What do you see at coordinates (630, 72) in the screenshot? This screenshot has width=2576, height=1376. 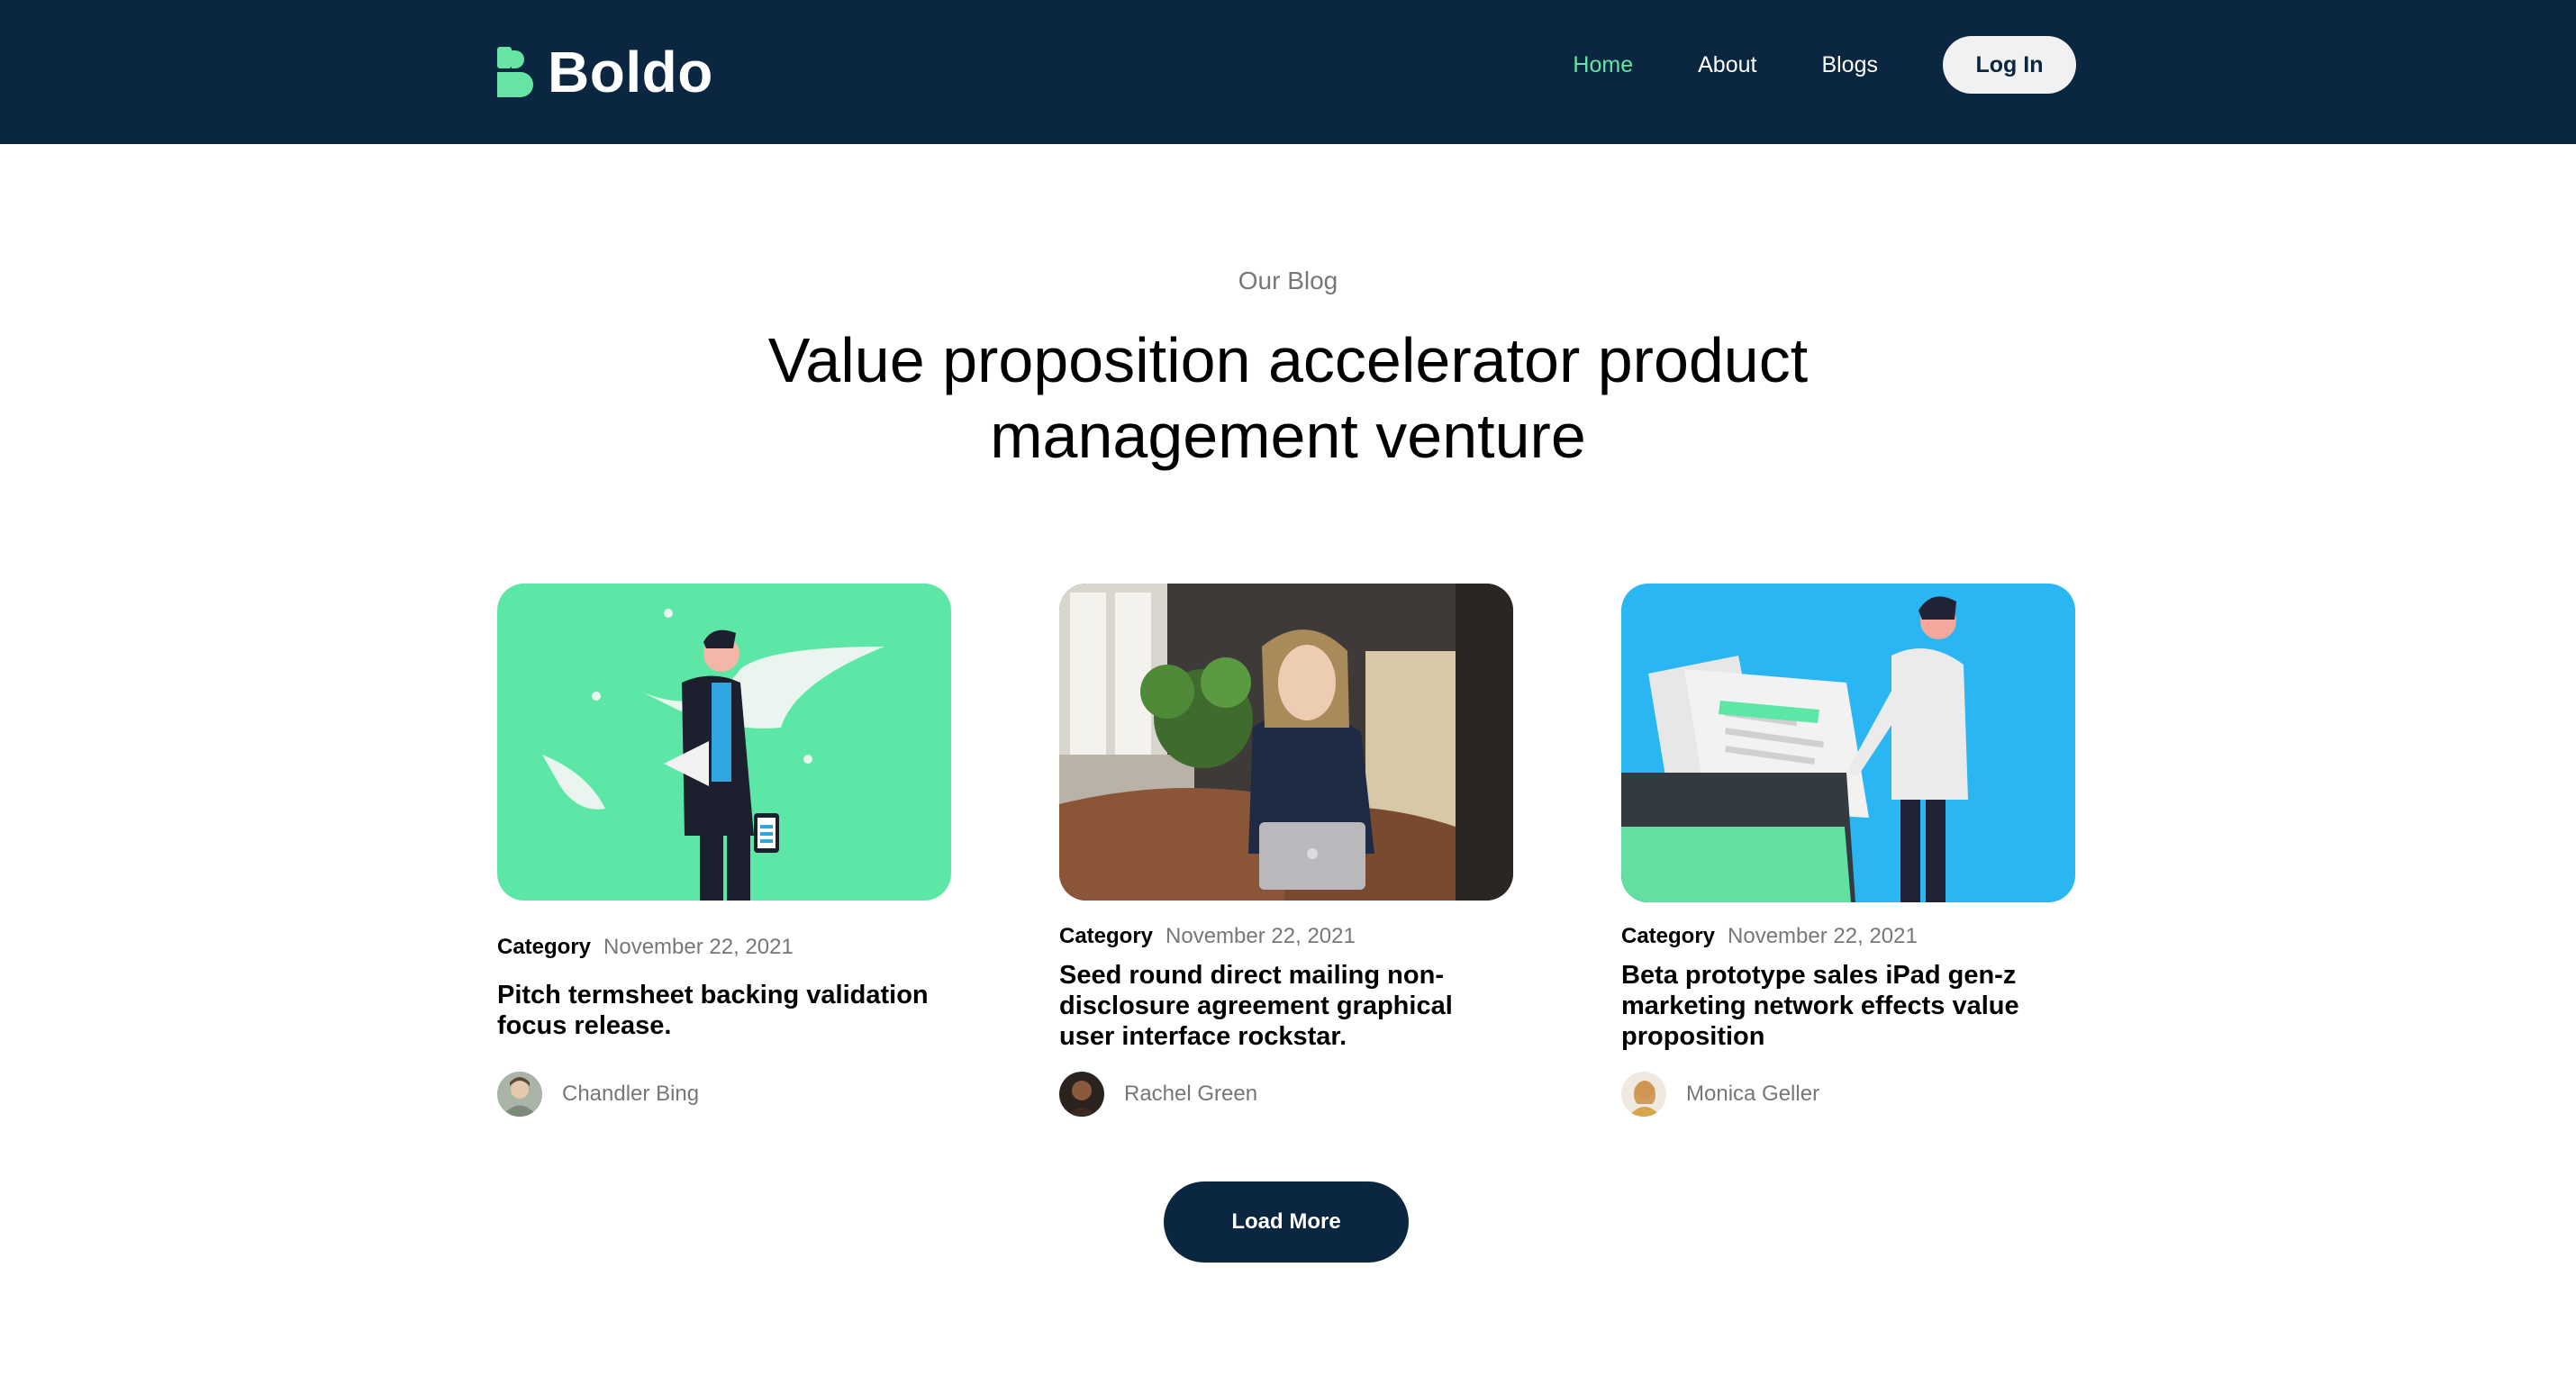 I see `brand-name: Boldo` at bounding box center [630, 72].